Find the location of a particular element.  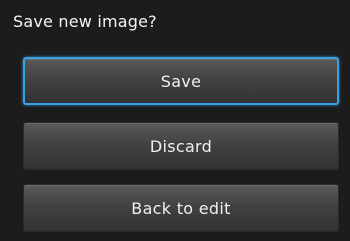

save-button-label: Save is located at coordinates (181, 81).